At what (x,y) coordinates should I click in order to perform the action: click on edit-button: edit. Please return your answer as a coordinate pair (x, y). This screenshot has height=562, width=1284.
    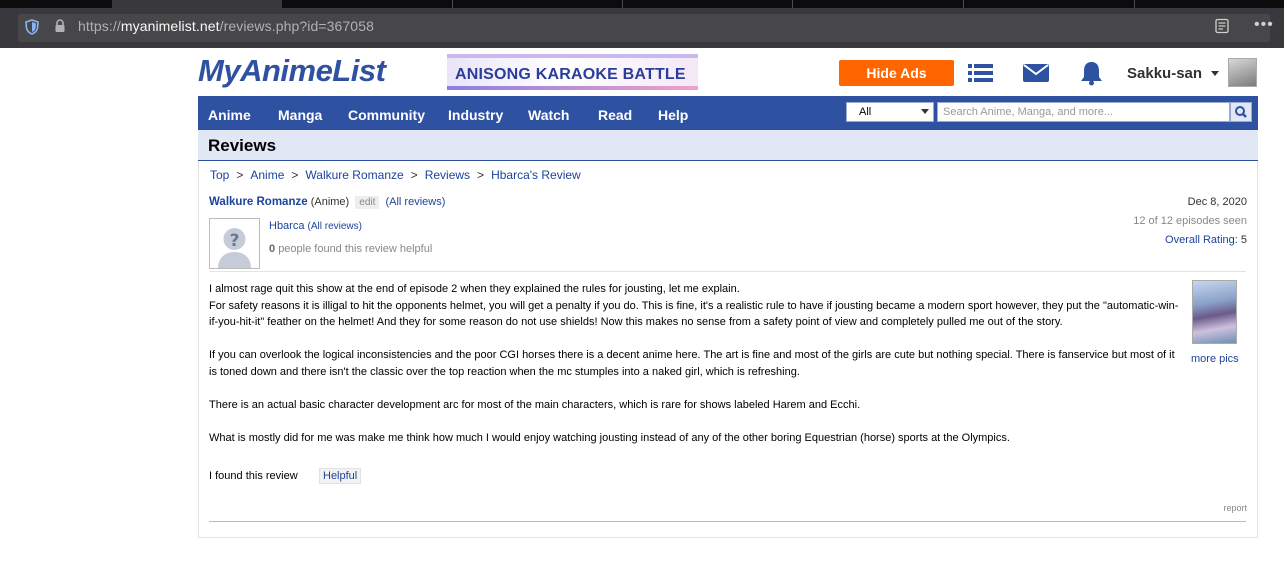
    Looking at the image, I should click on (367, 202).